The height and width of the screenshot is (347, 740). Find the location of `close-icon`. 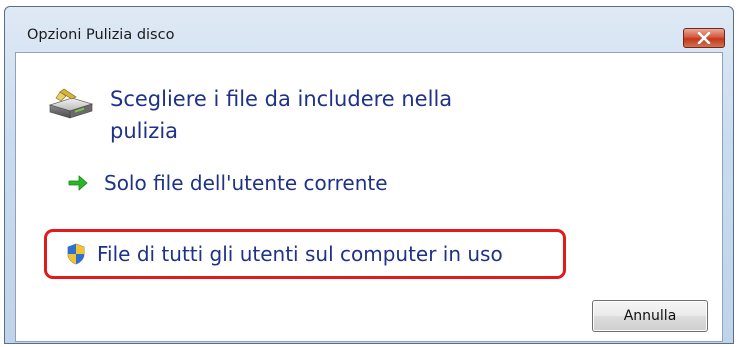

close-icon is located at coordinates (704, 38).